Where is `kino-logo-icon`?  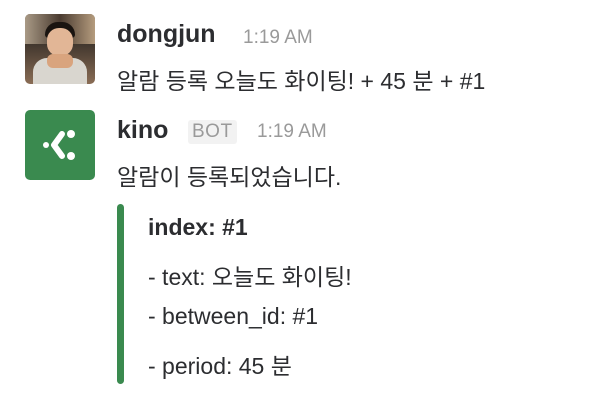 kino-logo-icon is located at coordinates (59, 145).